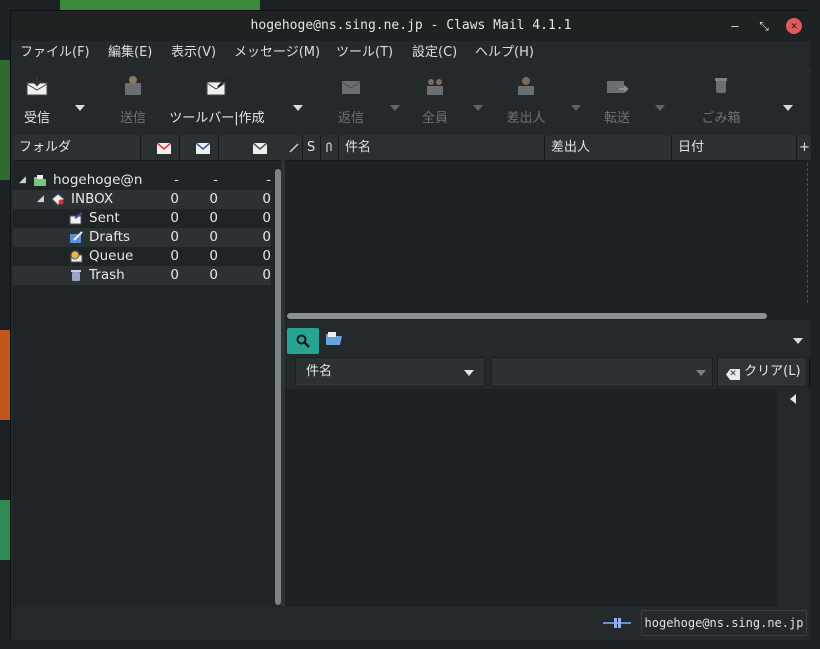 Image resolution: width=820 pixels, height=649 pixels. Describe the element at coordinates (351, 104) in the screenshot. I see `reply-button: 返信` at that location.